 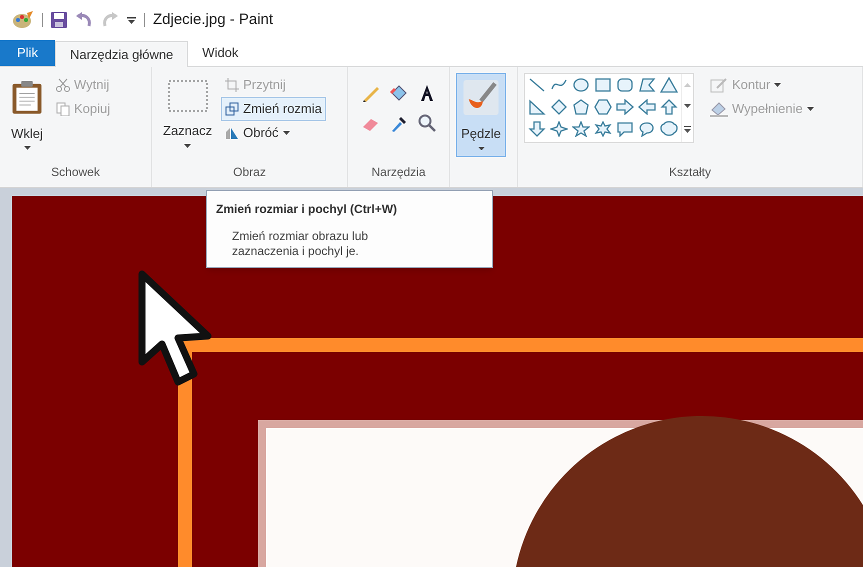 I want to click on ribbon-button: Zaznacz, so click(x=188, y=115).